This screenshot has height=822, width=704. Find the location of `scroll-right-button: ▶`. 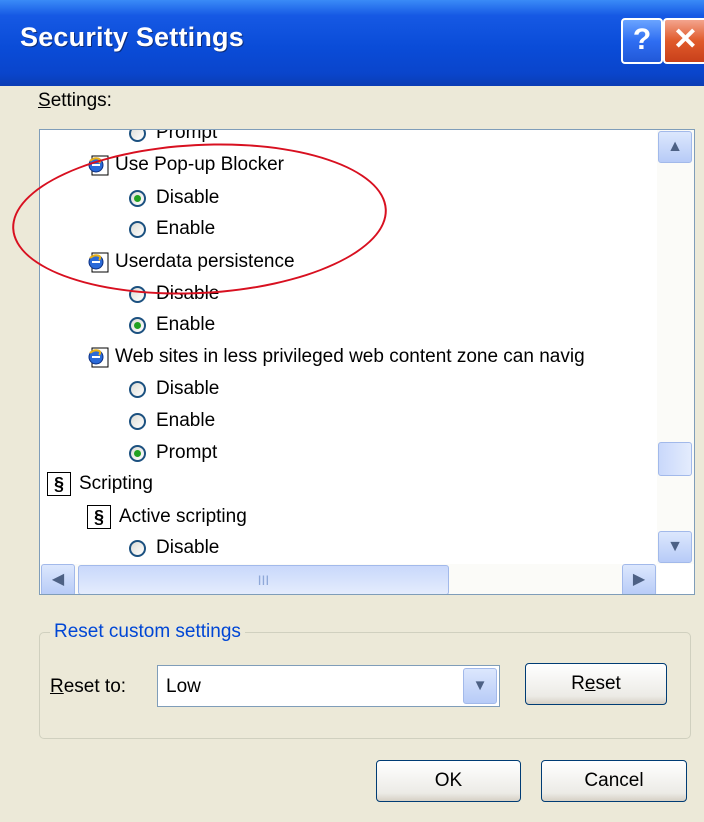

scroll-right-button: ▶ is located at coordinates (639, 579).